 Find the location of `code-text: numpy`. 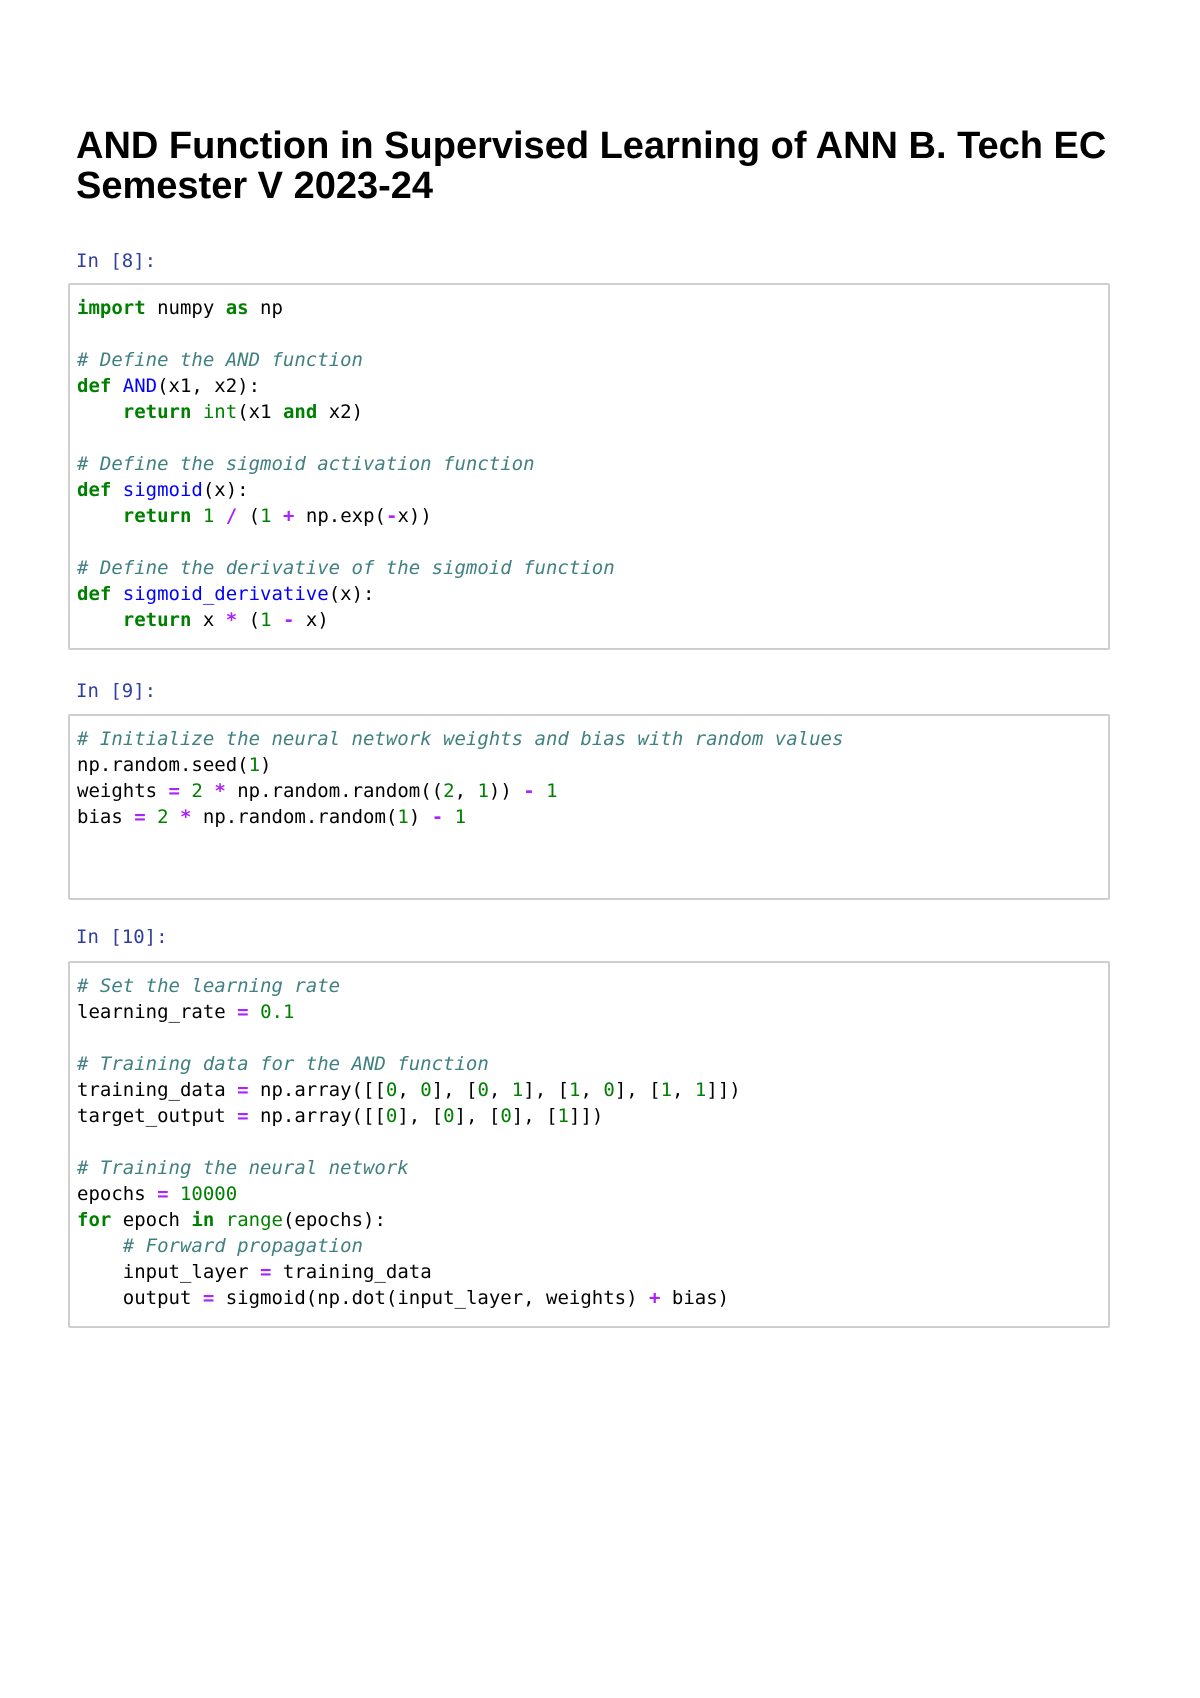

code-text: numpy is located at coordinates (185, 308).